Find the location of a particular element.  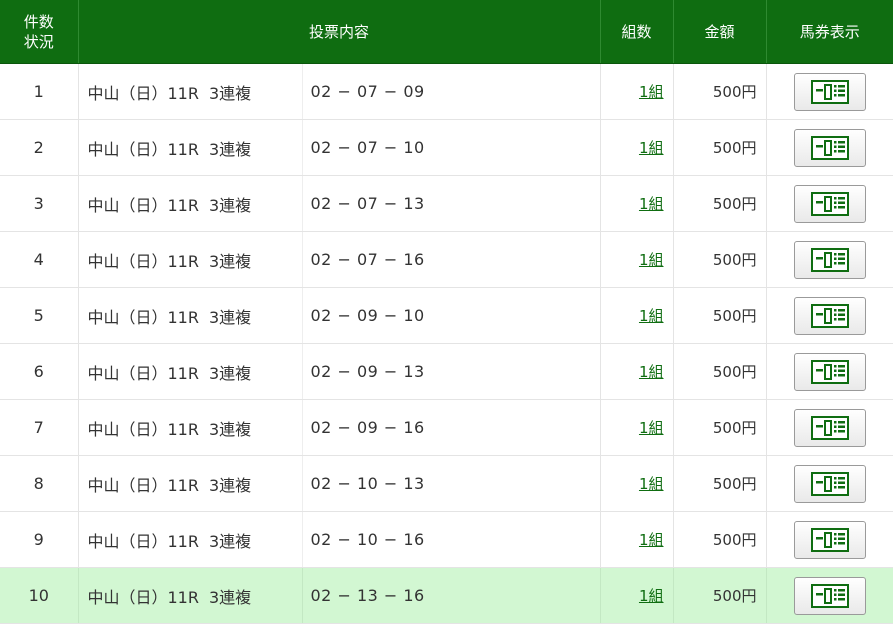

header-count-label: 件数 is located at coordinates (38, 21).